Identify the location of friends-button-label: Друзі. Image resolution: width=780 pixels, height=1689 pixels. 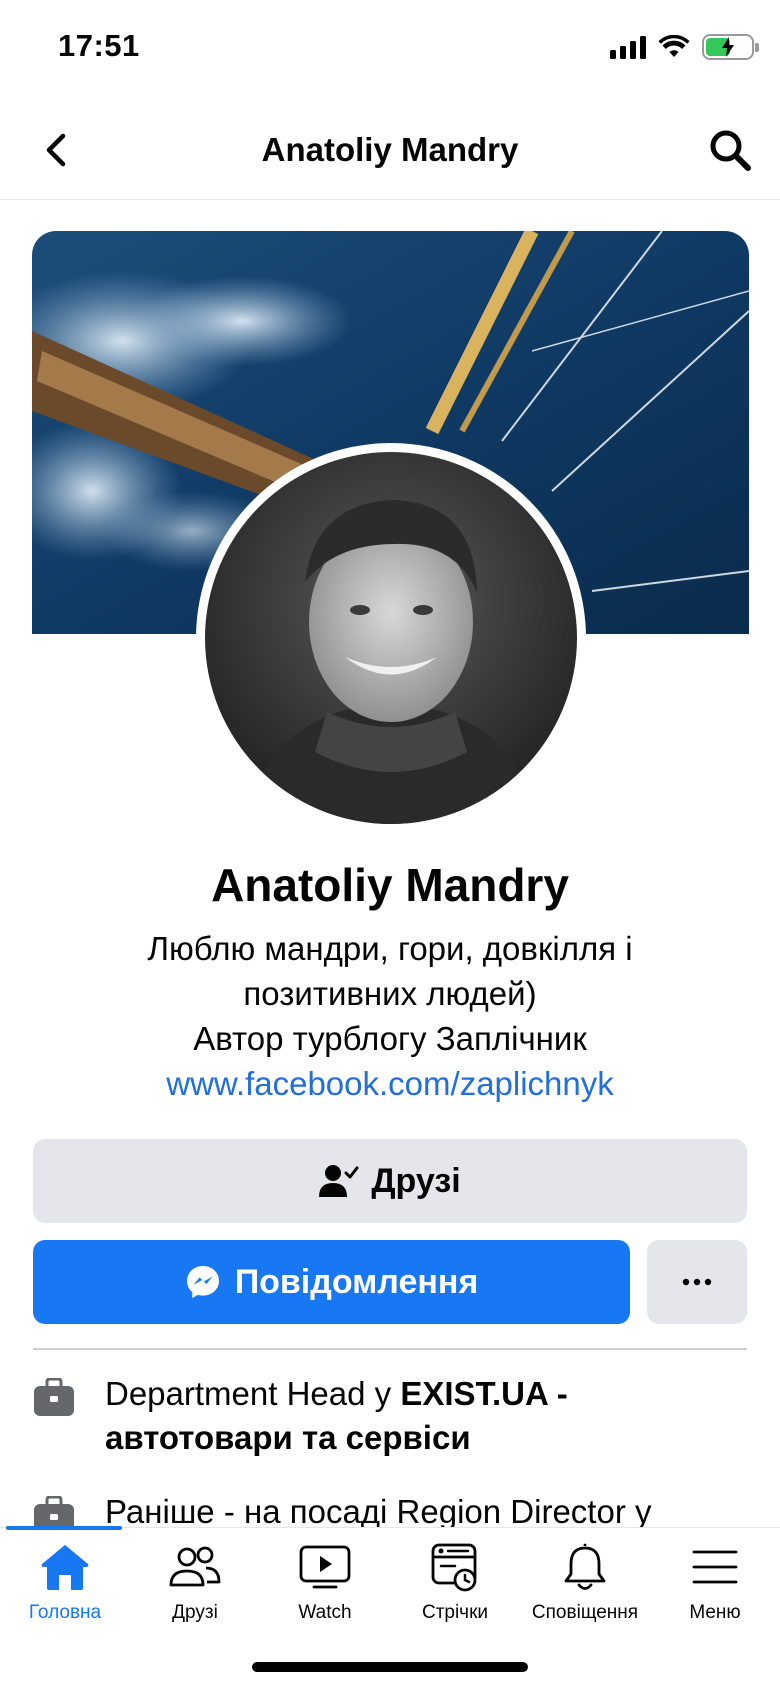
(416, 1180).